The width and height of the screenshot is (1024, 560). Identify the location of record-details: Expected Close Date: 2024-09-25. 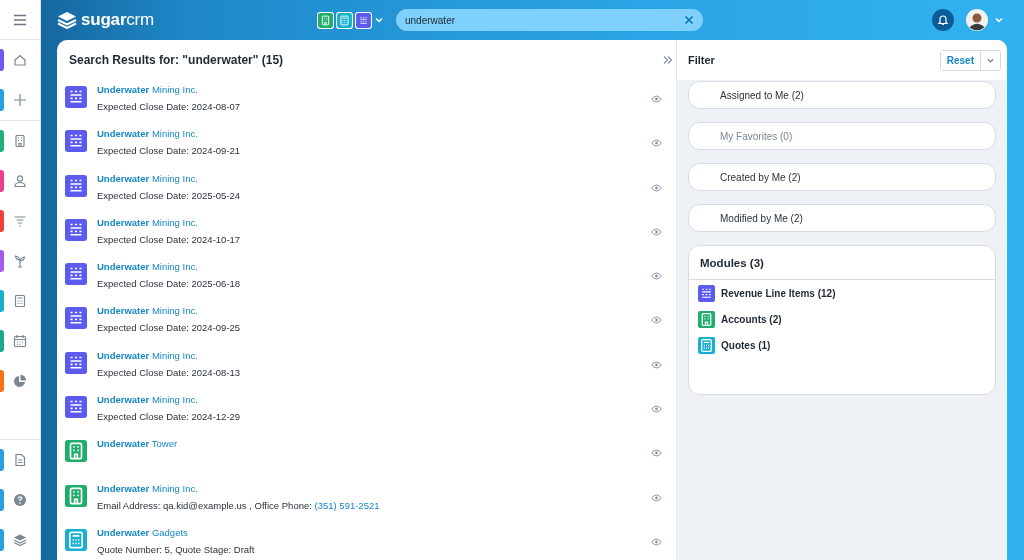
(169, 328).